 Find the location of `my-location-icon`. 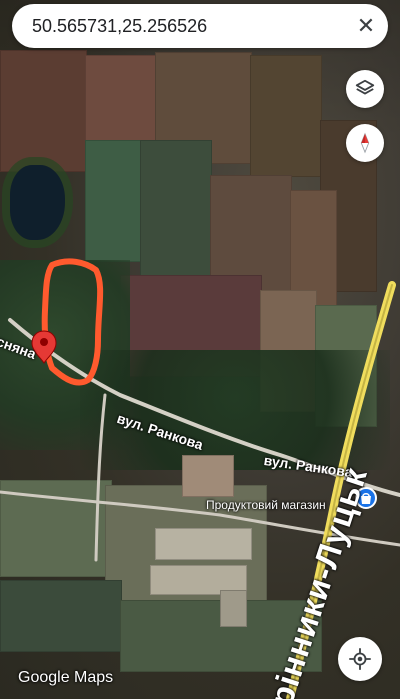

my-location-icon is located at coordinates (360, 659).